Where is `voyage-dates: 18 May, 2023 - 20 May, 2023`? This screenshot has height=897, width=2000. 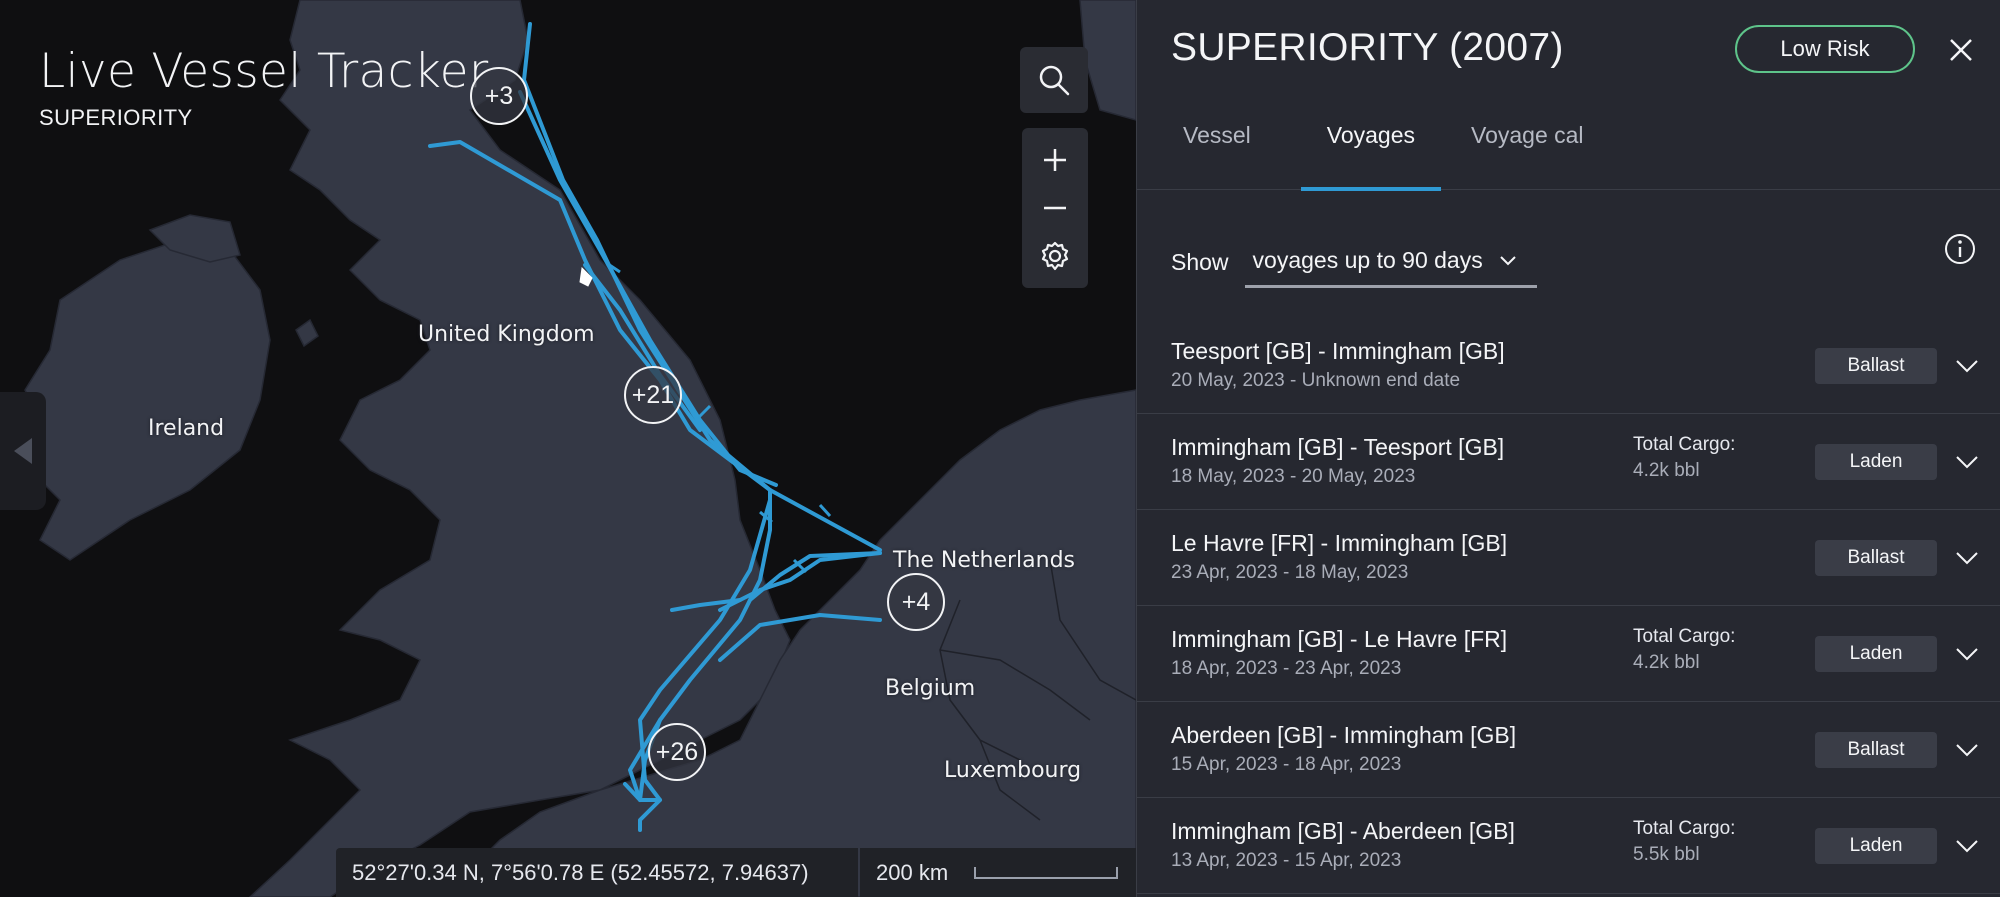
voyage-dates: 18 May, 2023 - 20 May, 2023 is located at coordinates (1293, 476).